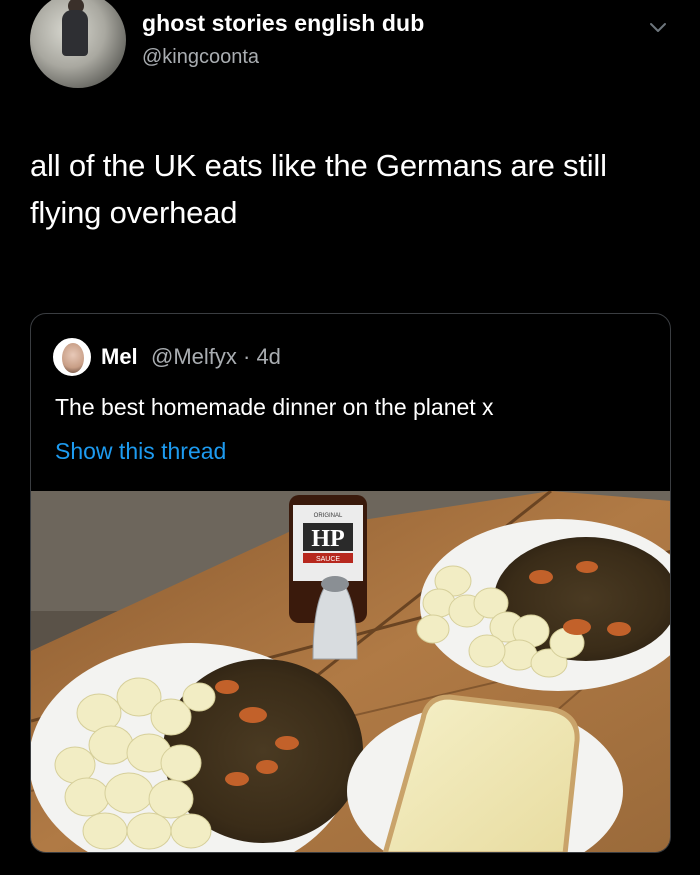 Image resolution: width=700 pixels, height=875 pixels. I want to click on user-avatar, so click(78, 44).